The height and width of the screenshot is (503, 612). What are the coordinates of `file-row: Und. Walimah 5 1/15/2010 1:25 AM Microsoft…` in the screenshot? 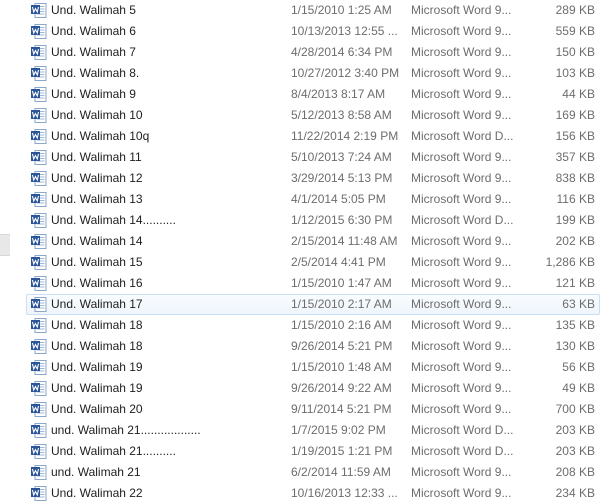 It's located at (313, 10).